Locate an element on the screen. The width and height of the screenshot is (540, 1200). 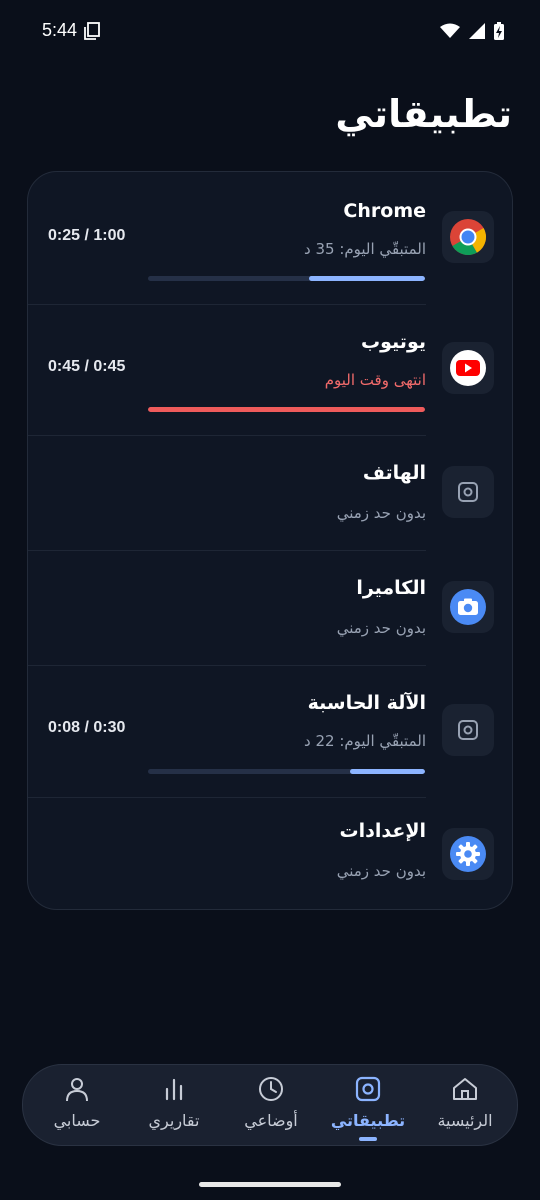
app-name: الآلة الحاسبة is located at coordinates (366, 703).